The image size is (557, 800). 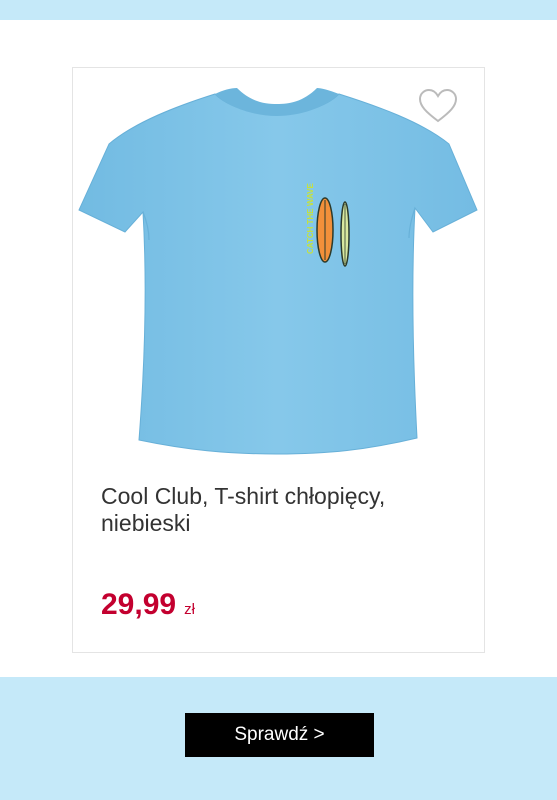 I want to click on top-banner-band, so click(x=278, y=10).